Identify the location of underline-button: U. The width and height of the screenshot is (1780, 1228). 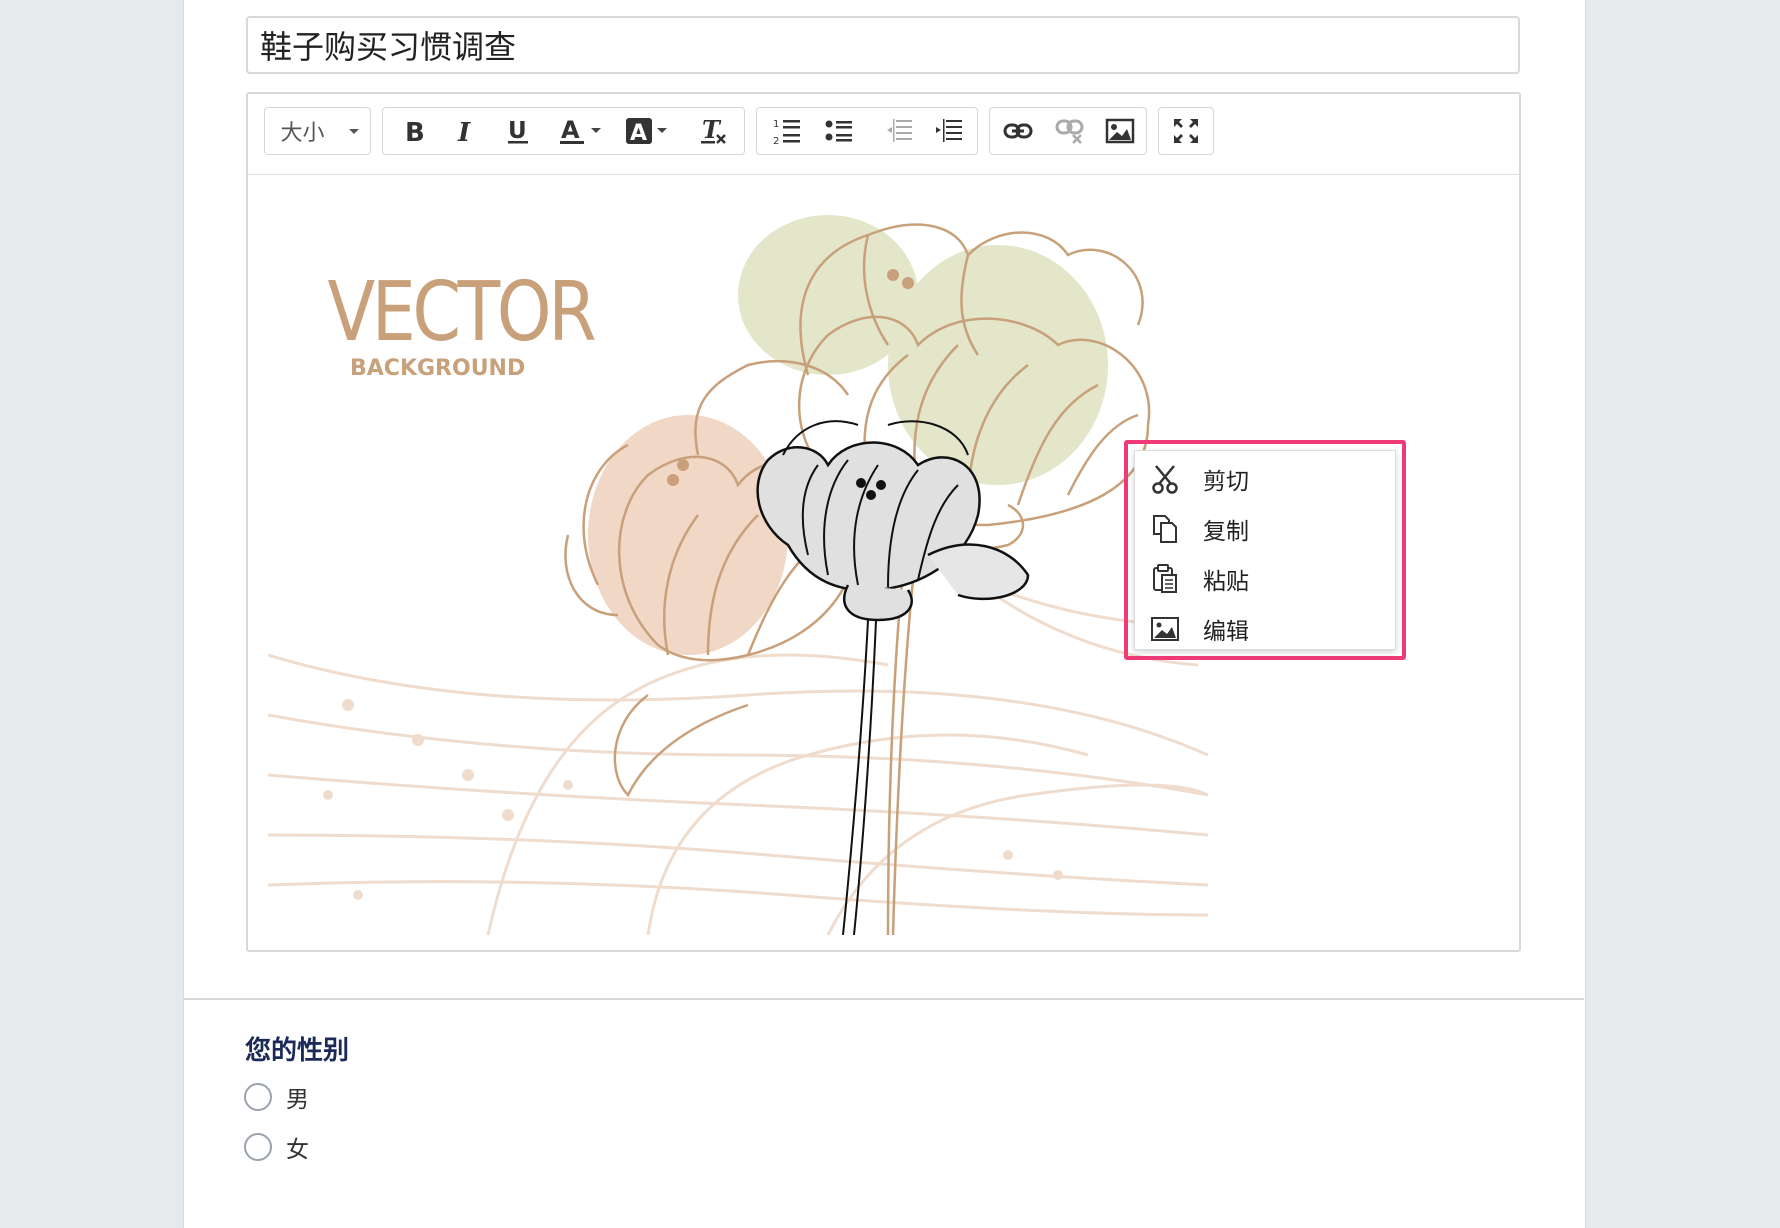
(518, 131).